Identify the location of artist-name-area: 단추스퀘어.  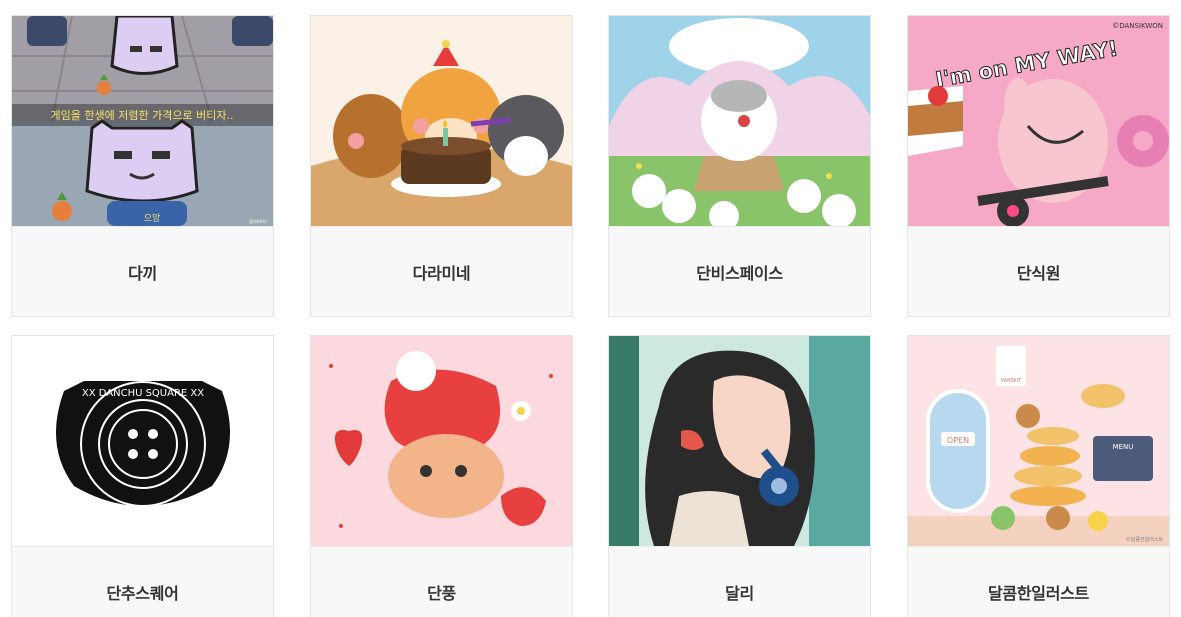
(142, 581).